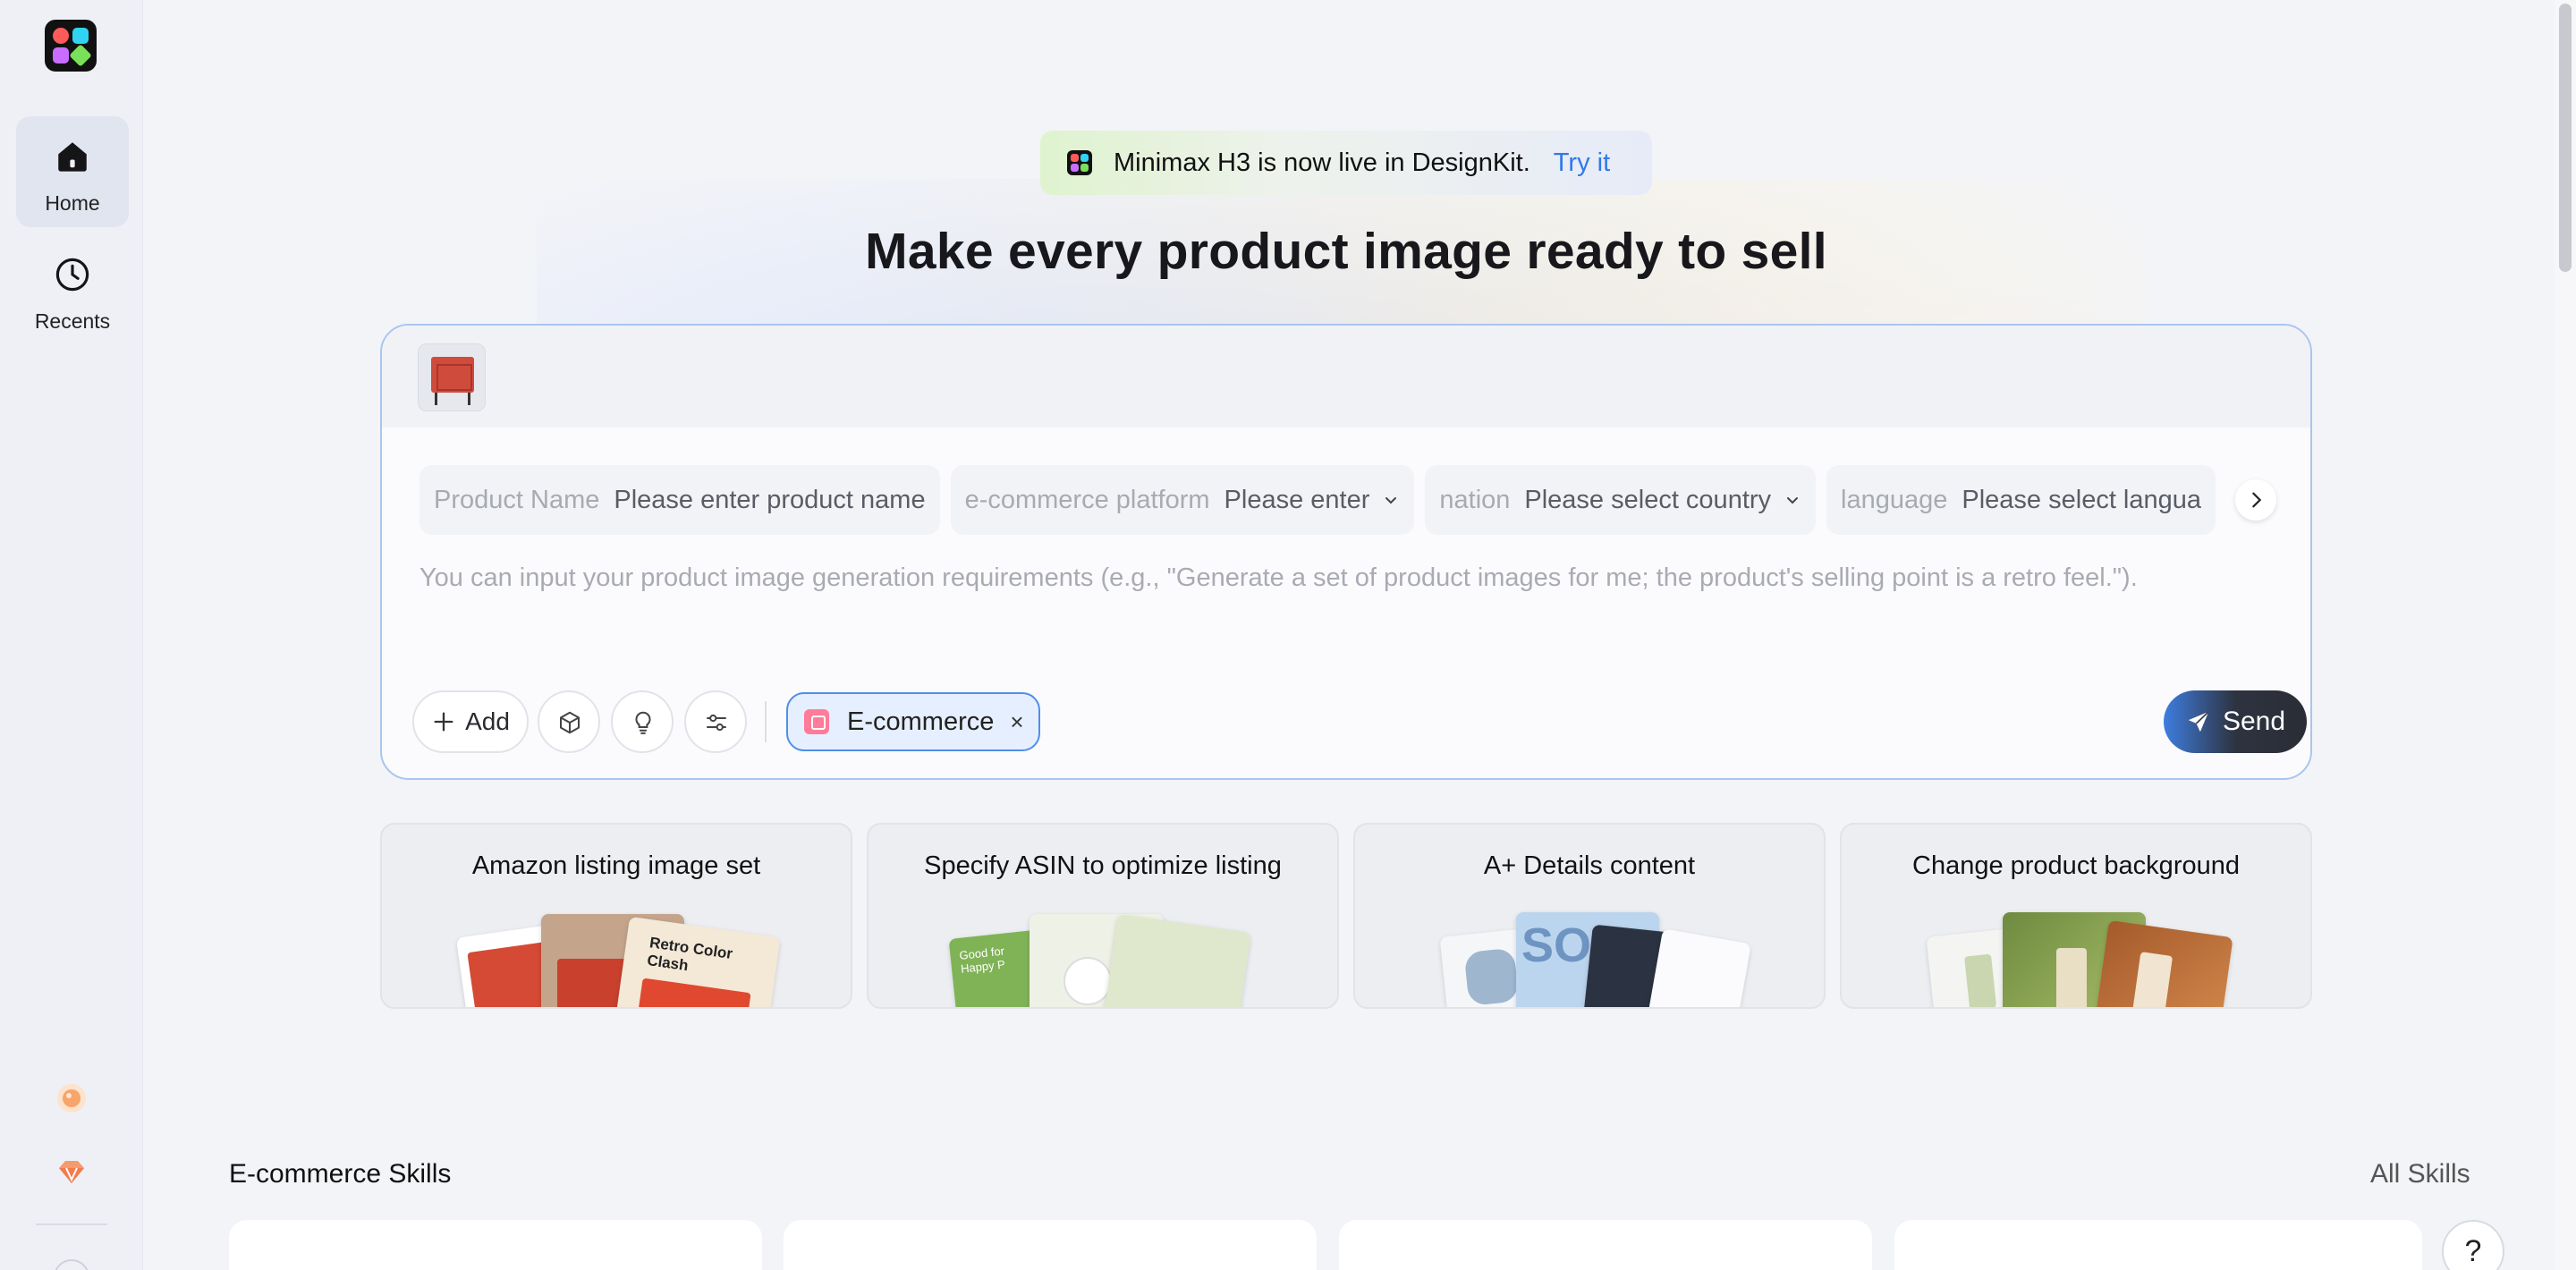 The height and width of the screenshot is (1270, 2576). I want to click on sidebar-divider, so click(71, 1224).